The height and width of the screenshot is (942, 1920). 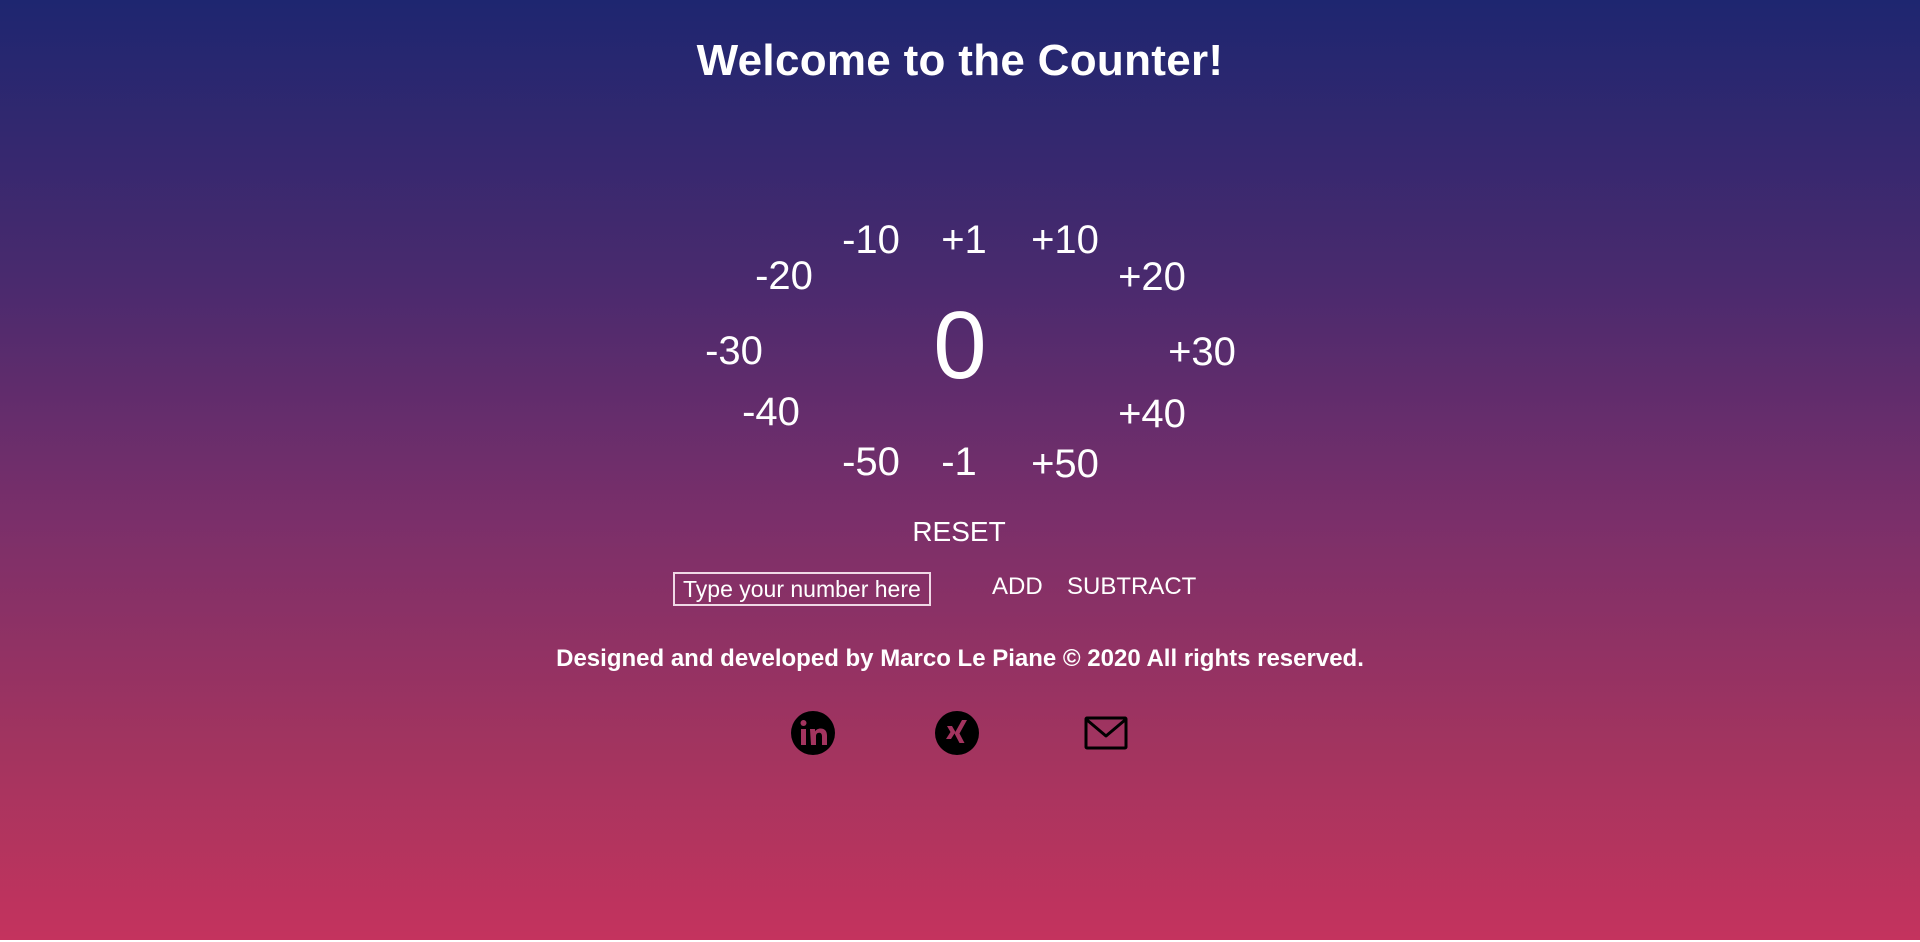 What do you see at coordinates (960, 60) in the screenshot?
I see `page-title: Welcome to the Counter!` at bounding box center [960, 60].